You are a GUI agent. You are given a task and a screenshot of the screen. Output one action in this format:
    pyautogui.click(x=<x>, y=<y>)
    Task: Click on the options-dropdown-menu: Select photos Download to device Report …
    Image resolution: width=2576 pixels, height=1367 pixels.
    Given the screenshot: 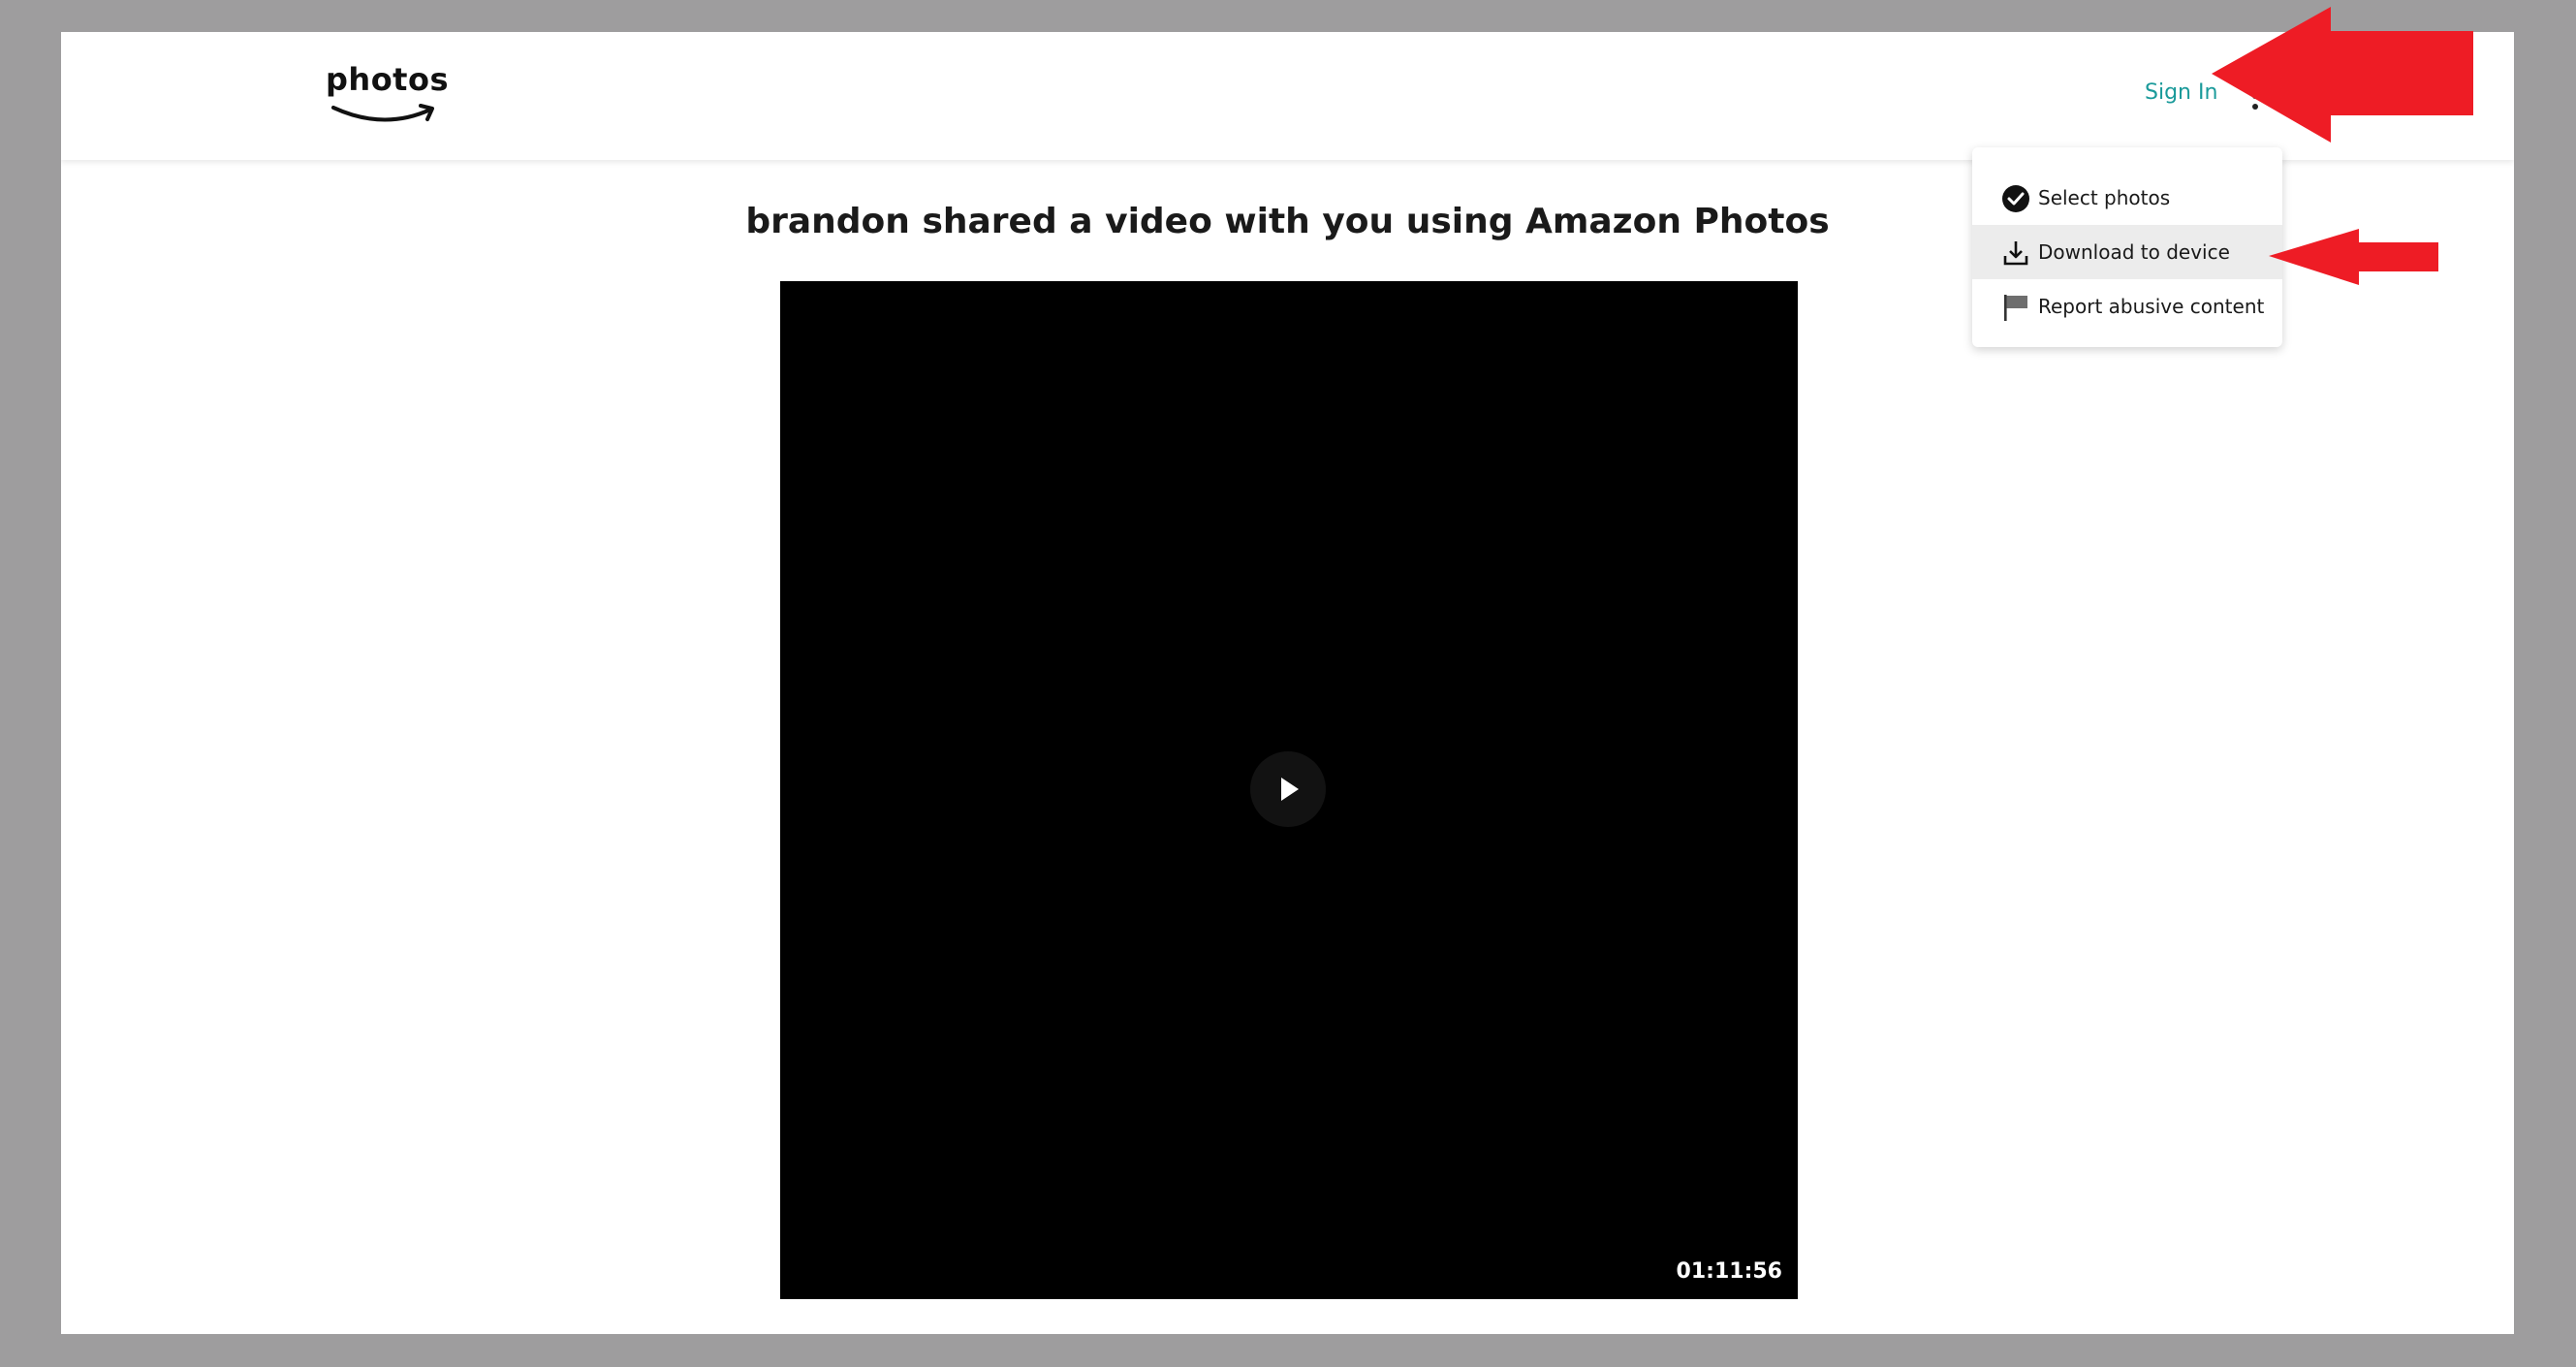 What is the action you would take?
    pyautogui.click(x=2127, y=247)
    